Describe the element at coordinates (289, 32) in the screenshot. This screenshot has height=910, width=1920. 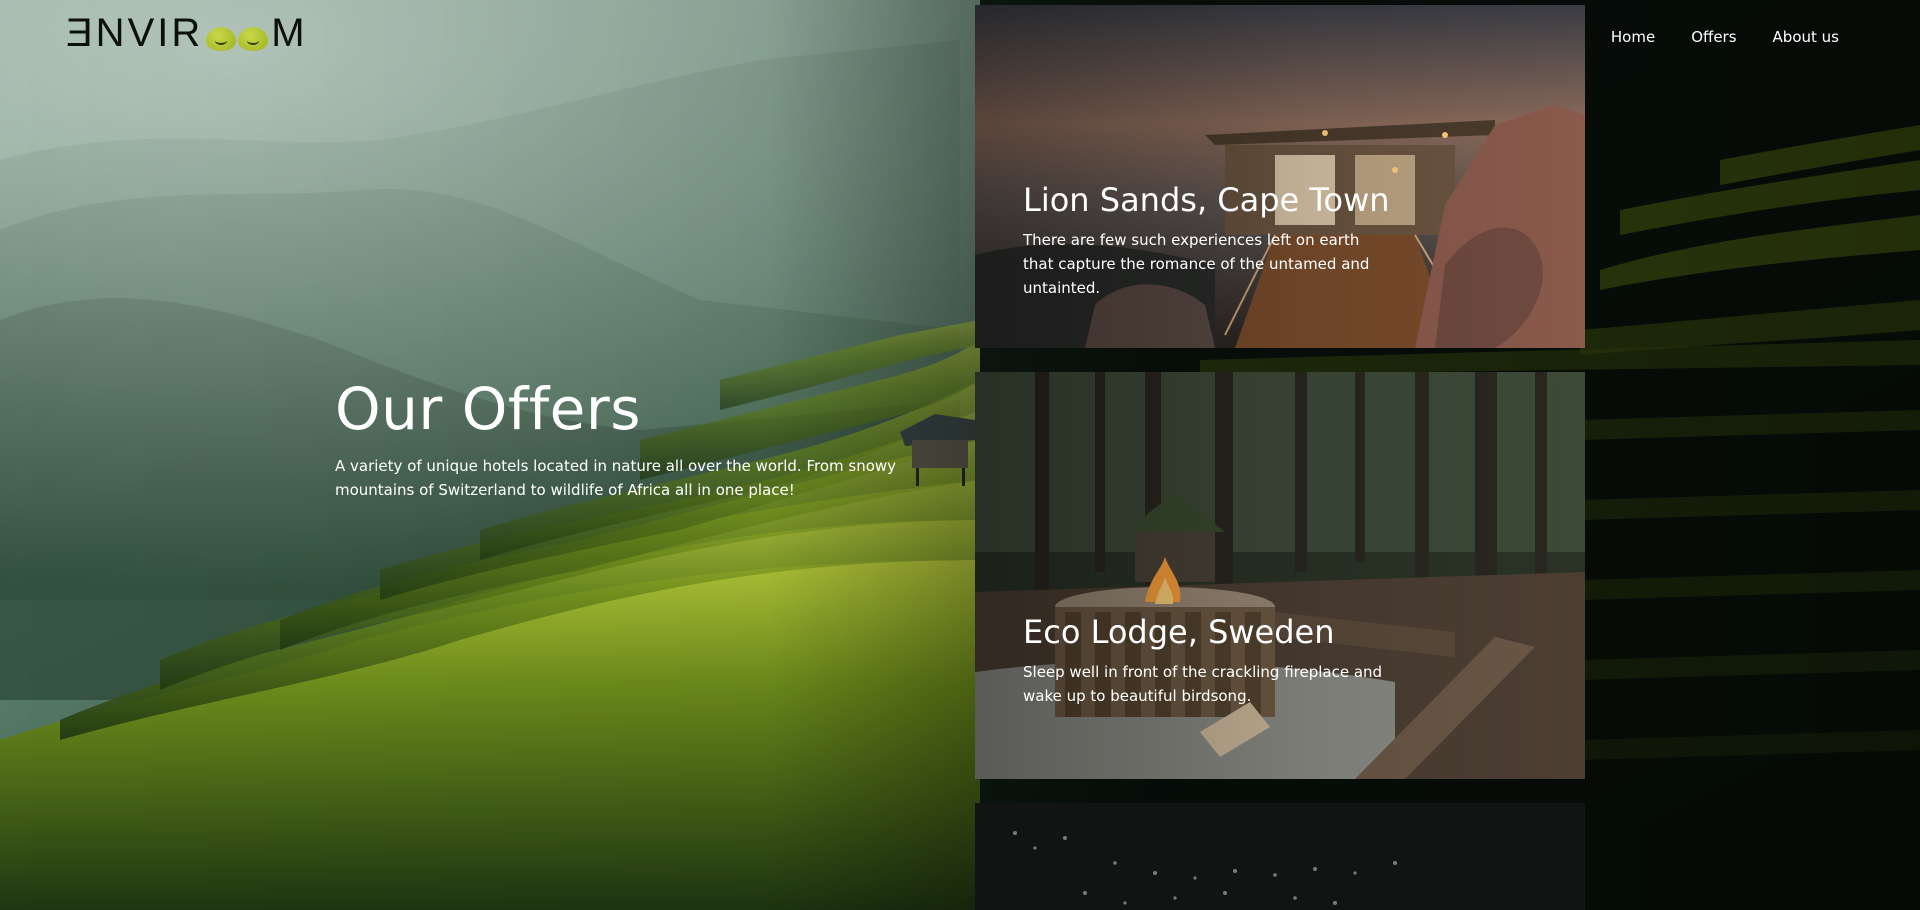
I see `logo-text-right: M` at that location.